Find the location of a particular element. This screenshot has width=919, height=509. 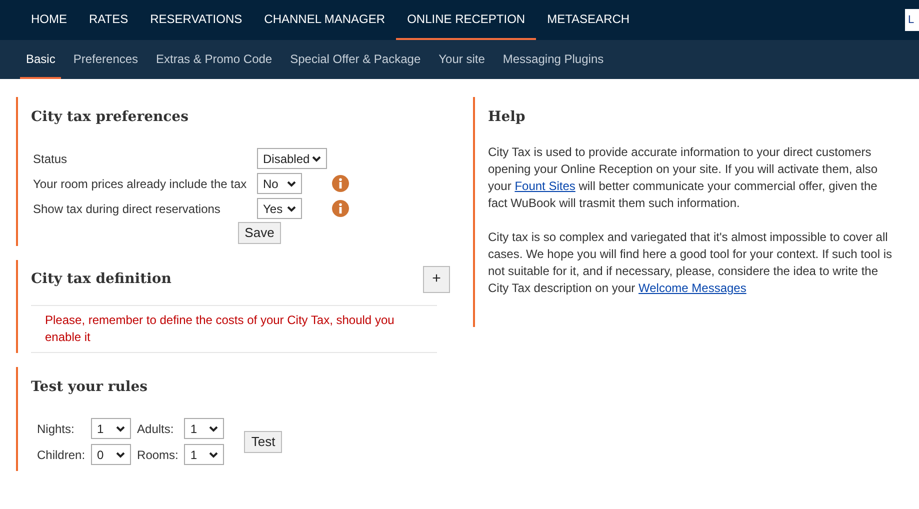

section-title: Help is located at coordinates (507, 117).